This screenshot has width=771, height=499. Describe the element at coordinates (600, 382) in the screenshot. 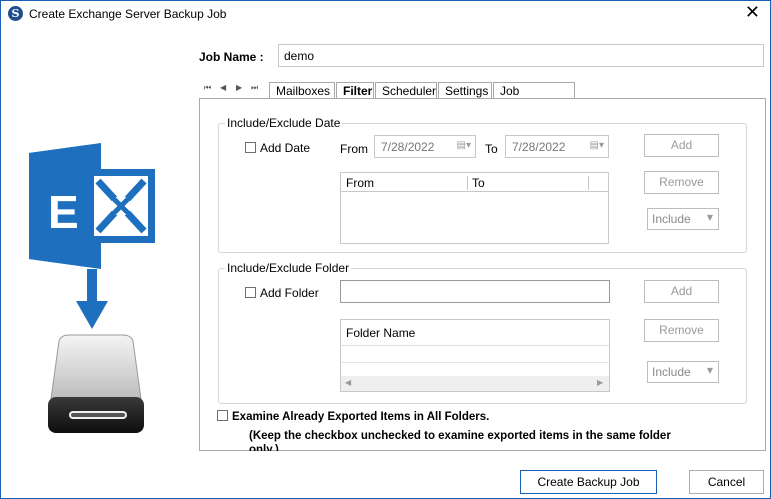

I see `scroll-right-icon: ▶` at that location.